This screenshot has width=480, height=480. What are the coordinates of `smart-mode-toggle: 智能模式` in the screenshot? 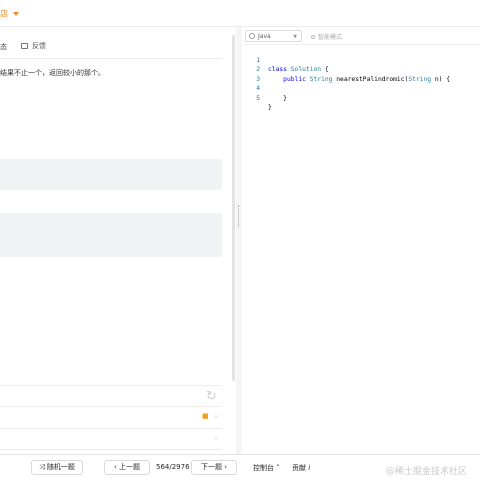 It's located at (326, 36).